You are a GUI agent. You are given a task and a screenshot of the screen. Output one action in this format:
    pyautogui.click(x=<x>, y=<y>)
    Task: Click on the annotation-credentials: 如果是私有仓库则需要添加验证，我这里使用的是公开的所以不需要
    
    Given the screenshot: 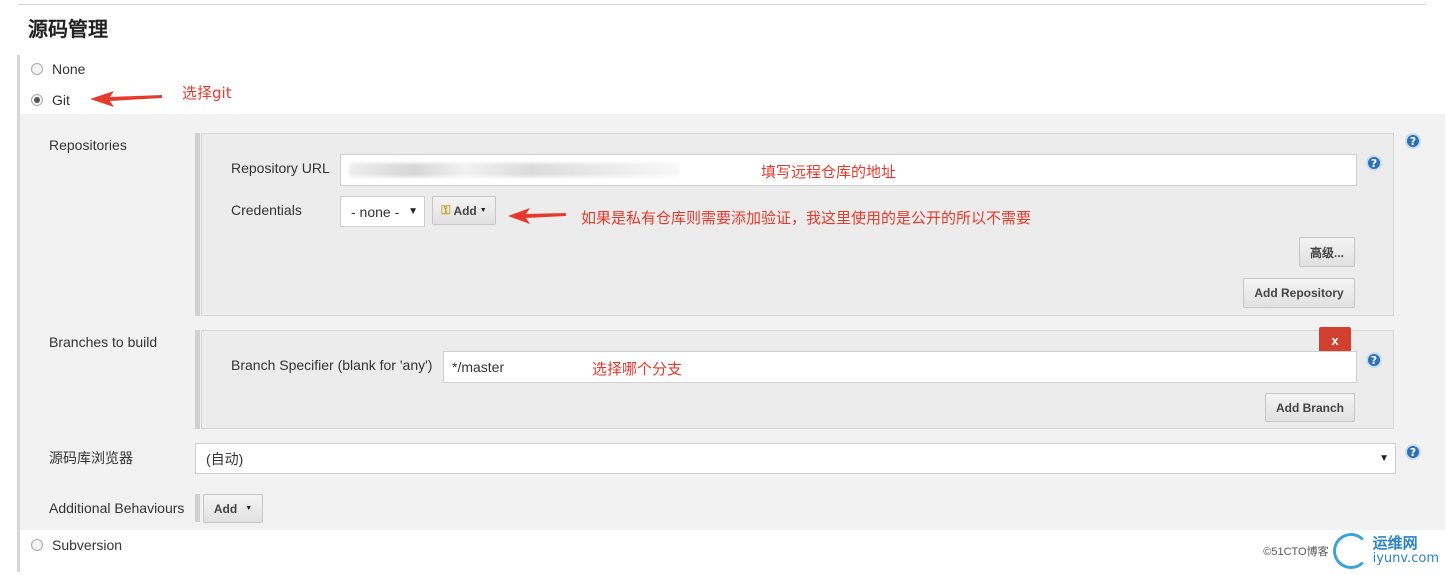 What is the action you would take?
    pyautogui.click(x=806, y=218)
    